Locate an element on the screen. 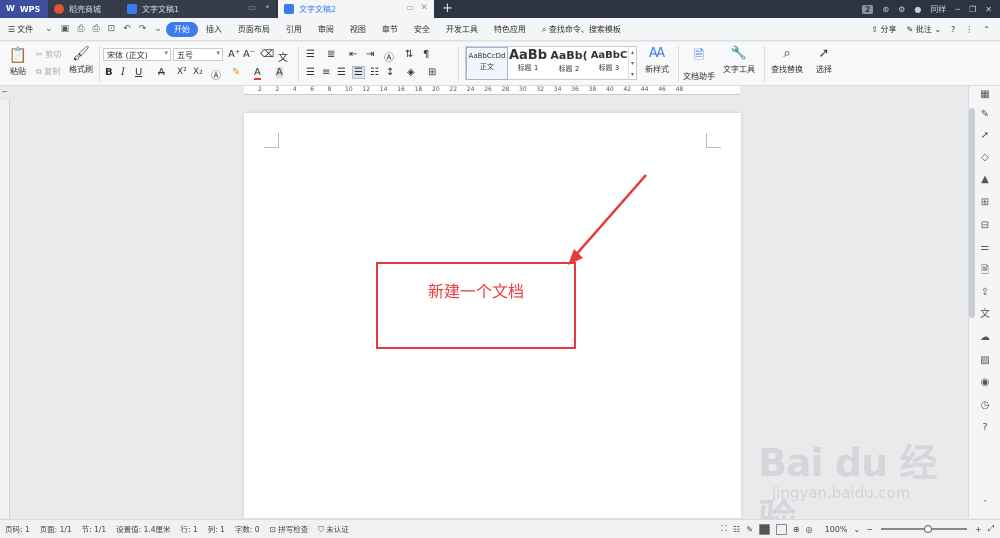  history-icon: ◷ is located at coordinates (985, 406).